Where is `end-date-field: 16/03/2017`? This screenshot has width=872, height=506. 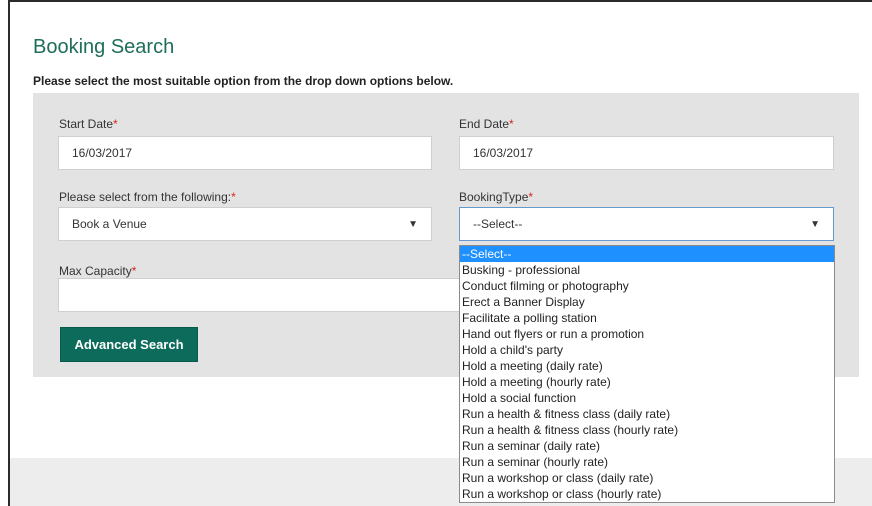 end-date-field: 16/03/2017 is located at coordinates (646, 153).